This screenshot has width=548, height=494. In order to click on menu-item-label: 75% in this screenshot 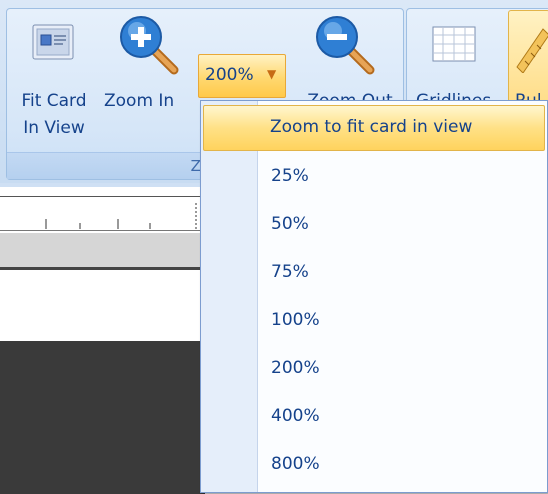, I will do `click(290, 272)`.